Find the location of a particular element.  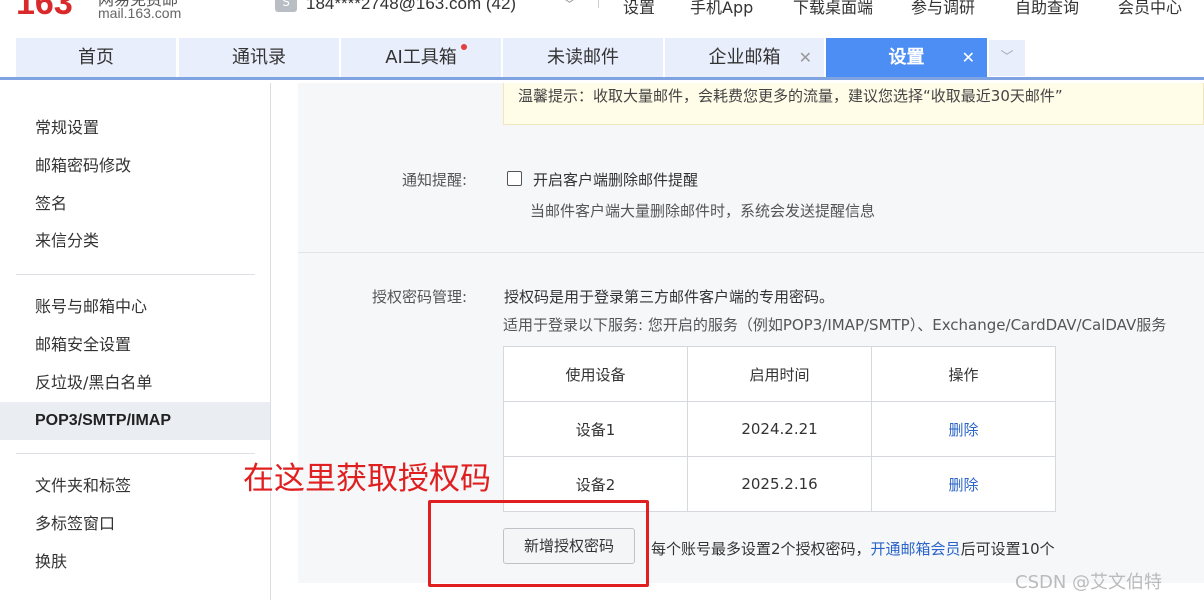

auth-description: 授权码是用于登录第三方邮件客户端的专用密码。 is located at coordinates (669, 297).